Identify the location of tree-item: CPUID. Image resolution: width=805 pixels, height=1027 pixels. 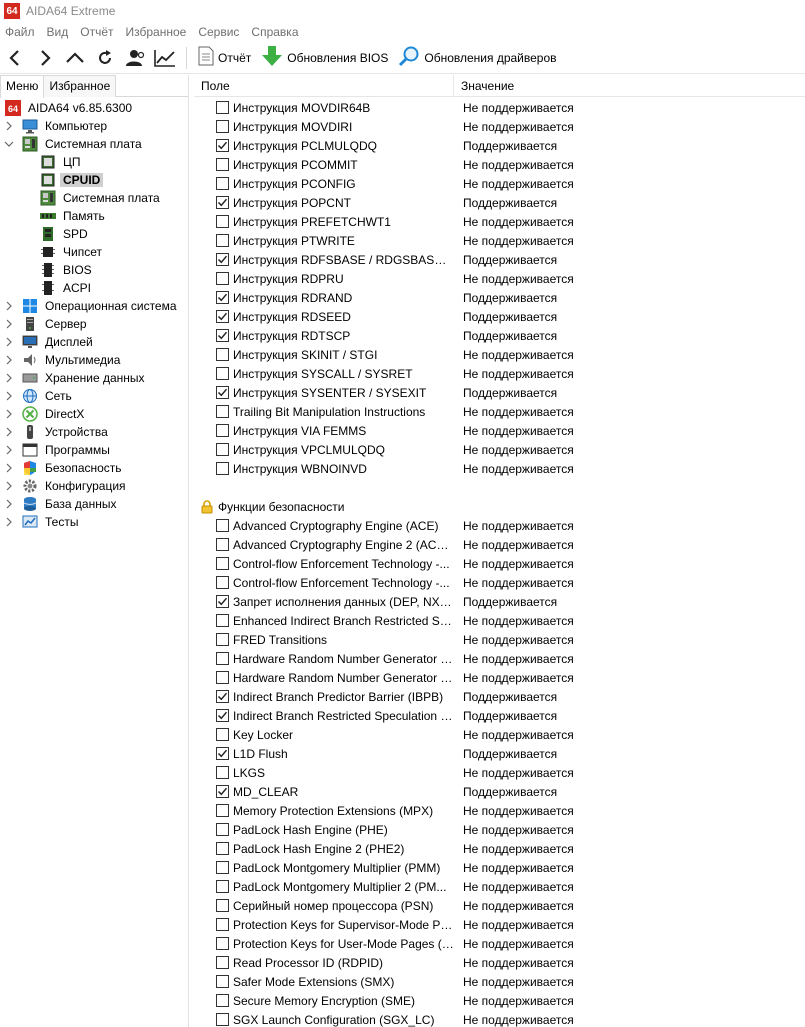
(94, 180).